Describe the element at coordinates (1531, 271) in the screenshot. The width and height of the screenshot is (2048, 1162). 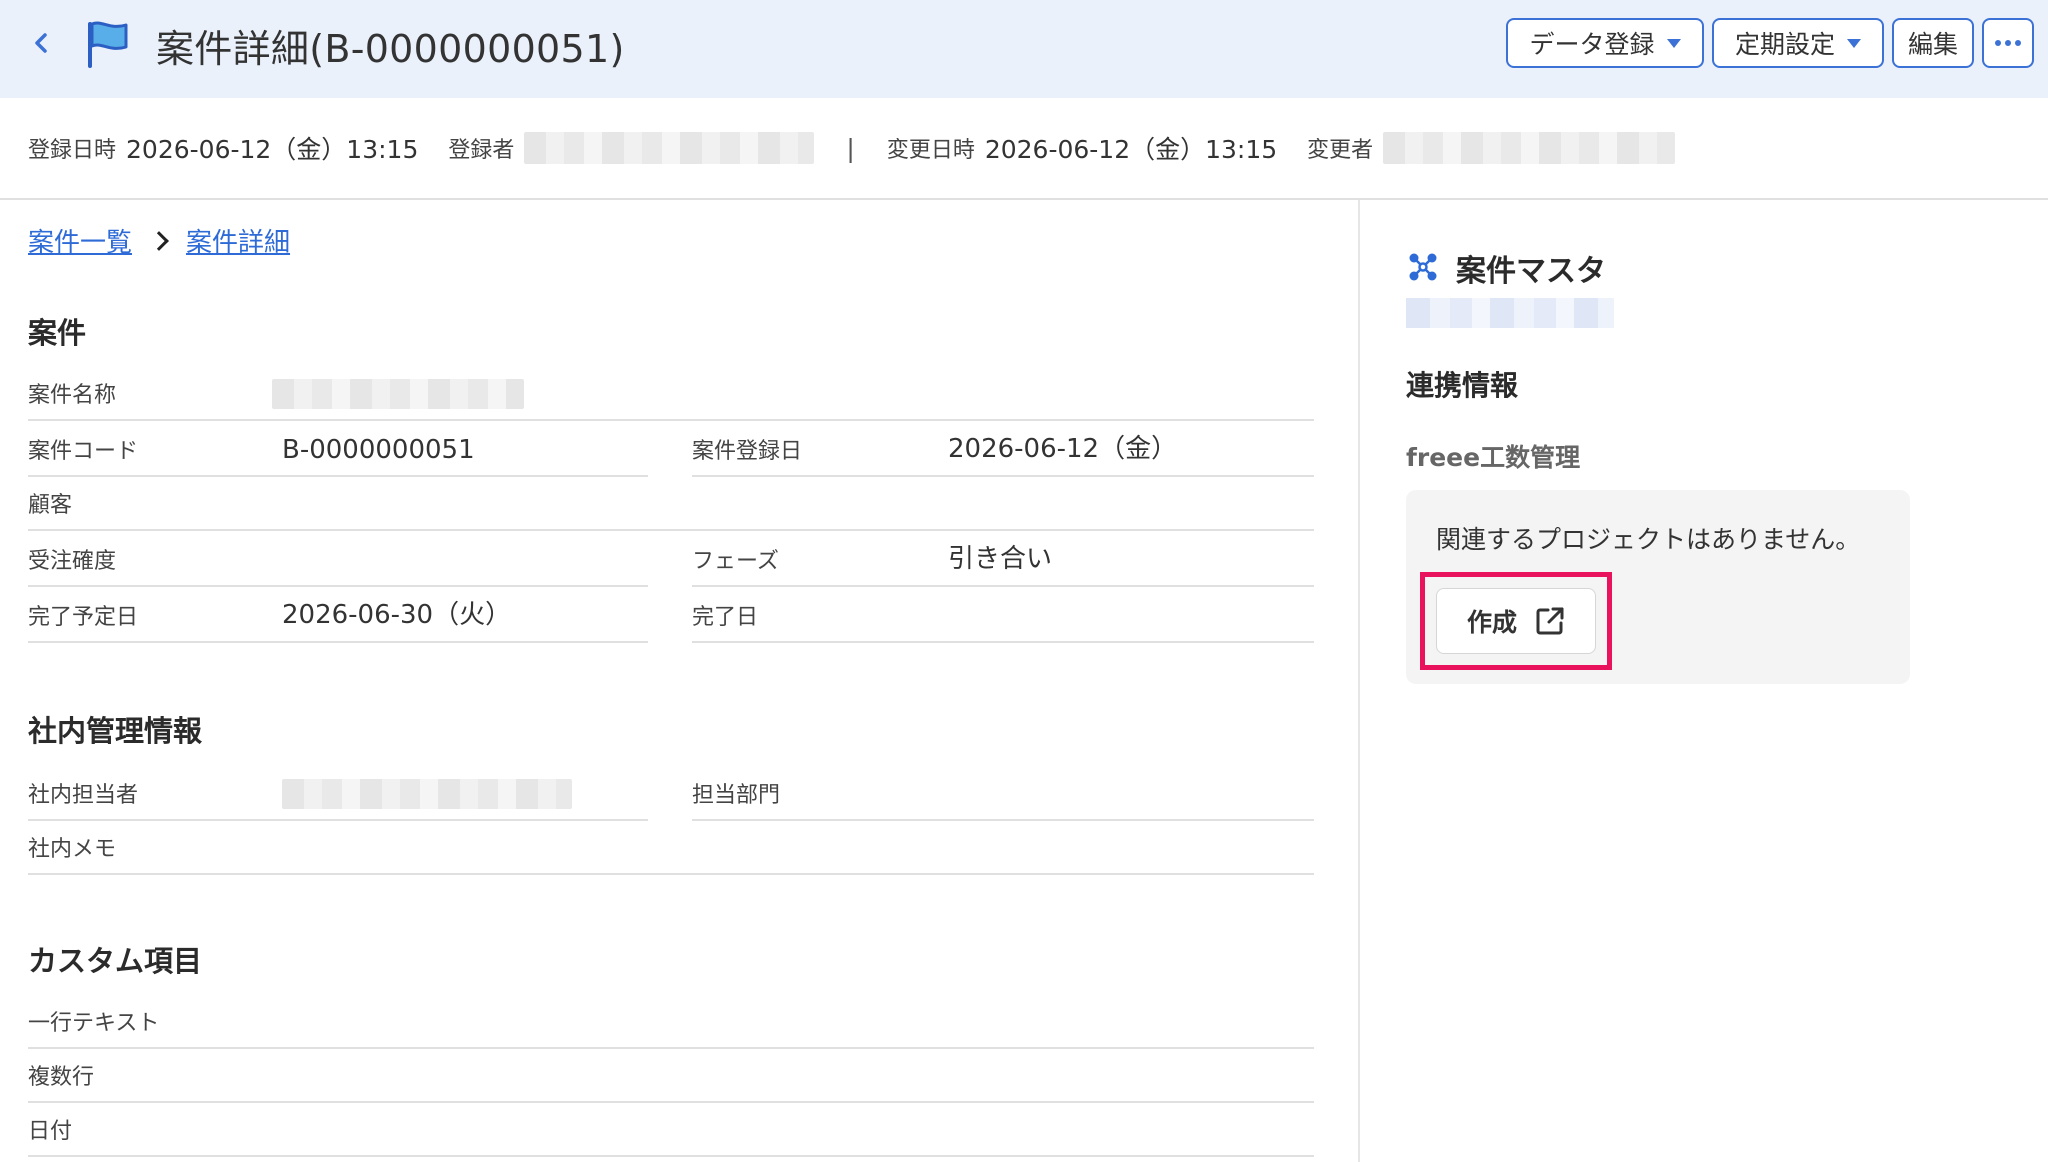
I see `project-master-title: 案件マスタ` at that location.